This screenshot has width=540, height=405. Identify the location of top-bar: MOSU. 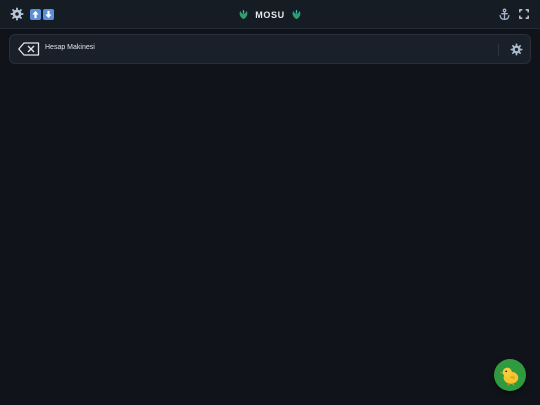
(270, 14).